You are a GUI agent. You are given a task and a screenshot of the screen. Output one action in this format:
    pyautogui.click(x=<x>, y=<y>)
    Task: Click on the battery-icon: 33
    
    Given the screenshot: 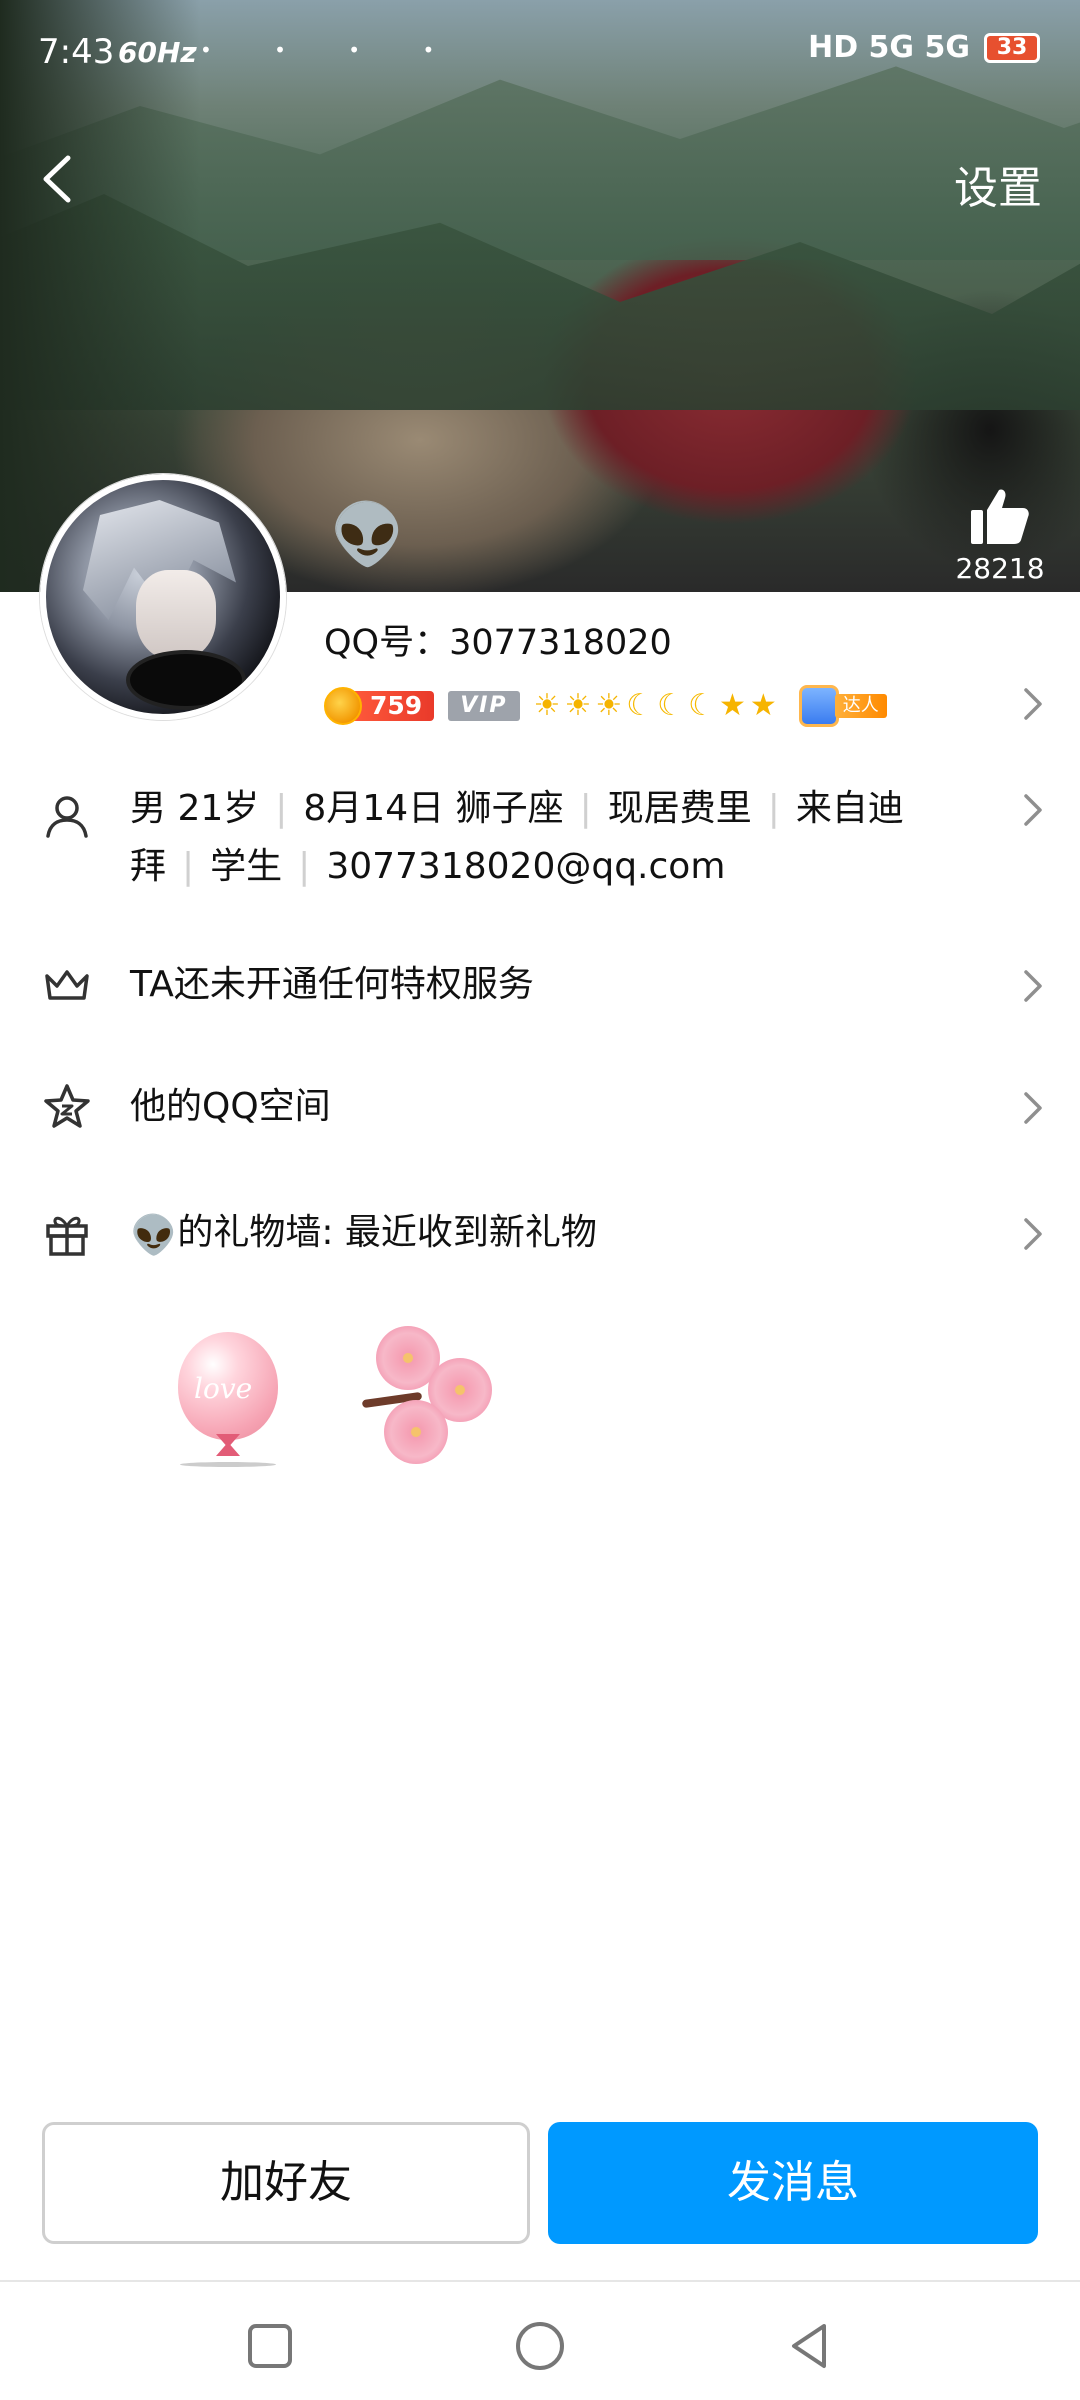 What is the action you would take?
    pyautogui.click(x=1012, y=47)
    